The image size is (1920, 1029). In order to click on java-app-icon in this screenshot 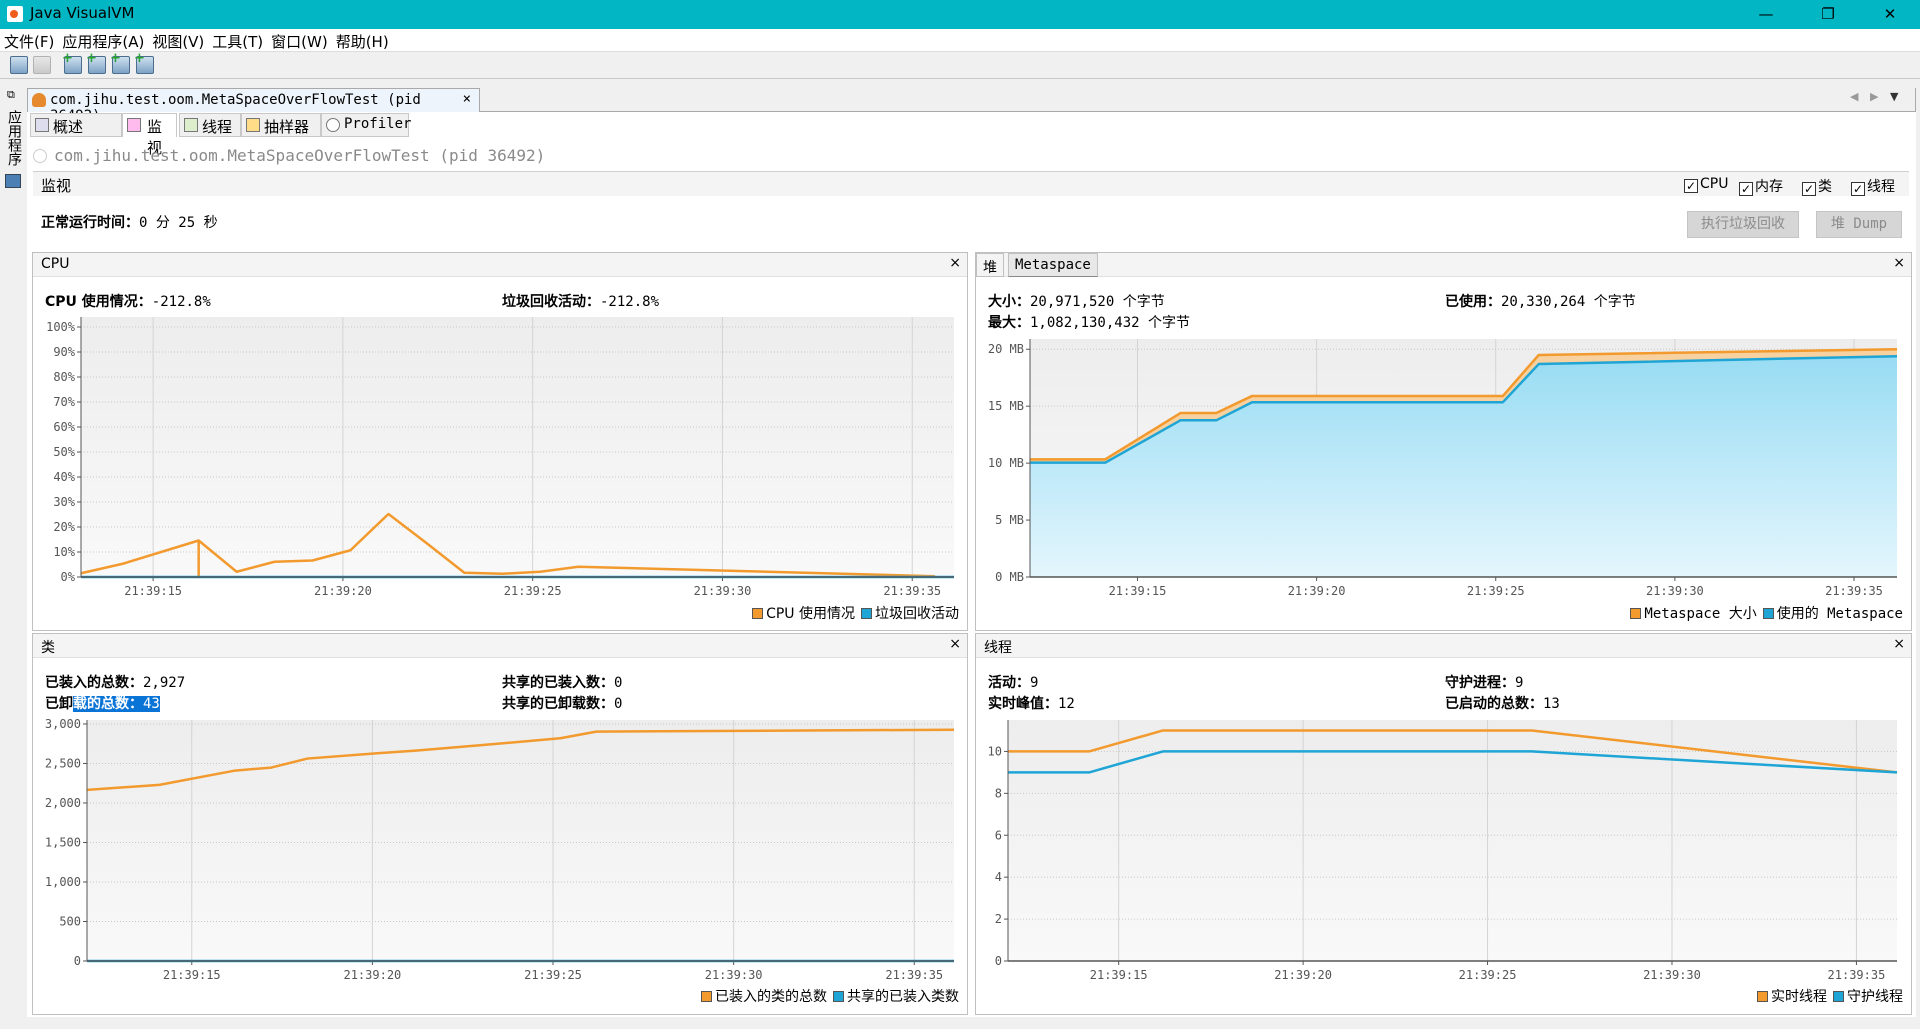, I will do `click(39, 100)`.